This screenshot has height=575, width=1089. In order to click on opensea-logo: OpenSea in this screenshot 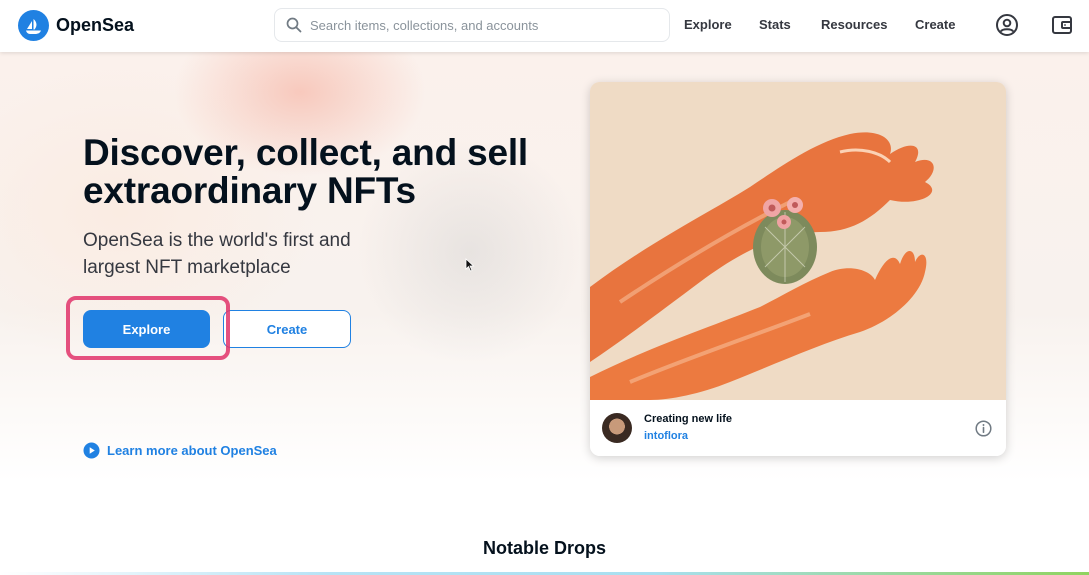, I will do `click(76, 25)`.